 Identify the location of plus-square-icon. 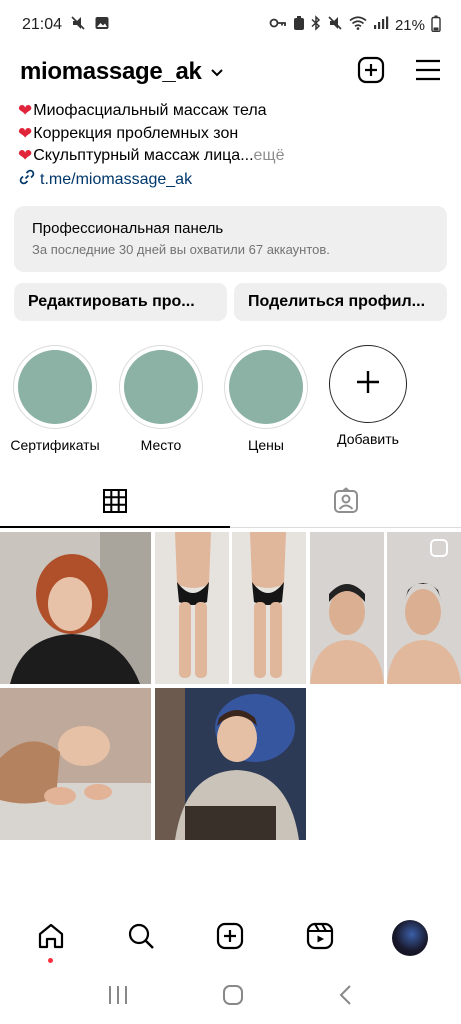
(371, 72).